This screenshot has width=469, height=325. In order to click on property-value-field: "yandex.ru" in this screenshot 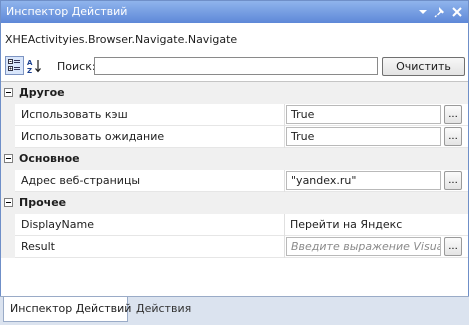, I will do `click(363, 180)`.